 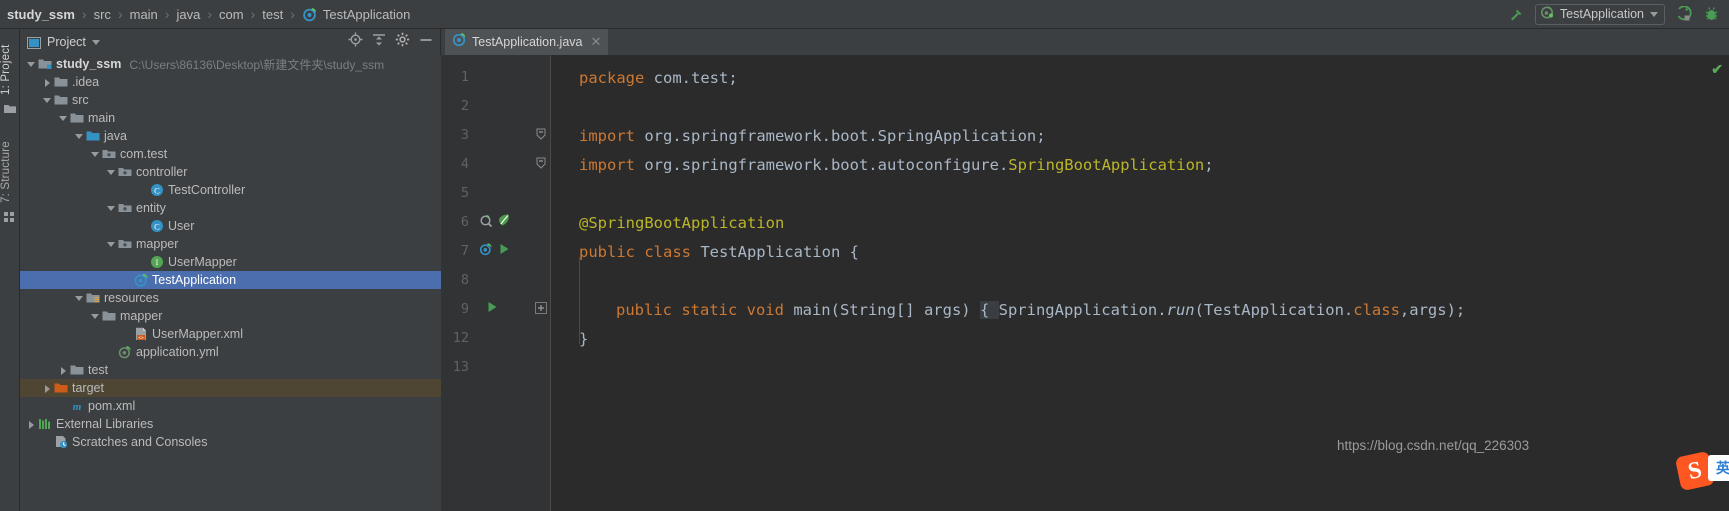 I want to click on tree-row-src: src, so click(x=230, y=100).